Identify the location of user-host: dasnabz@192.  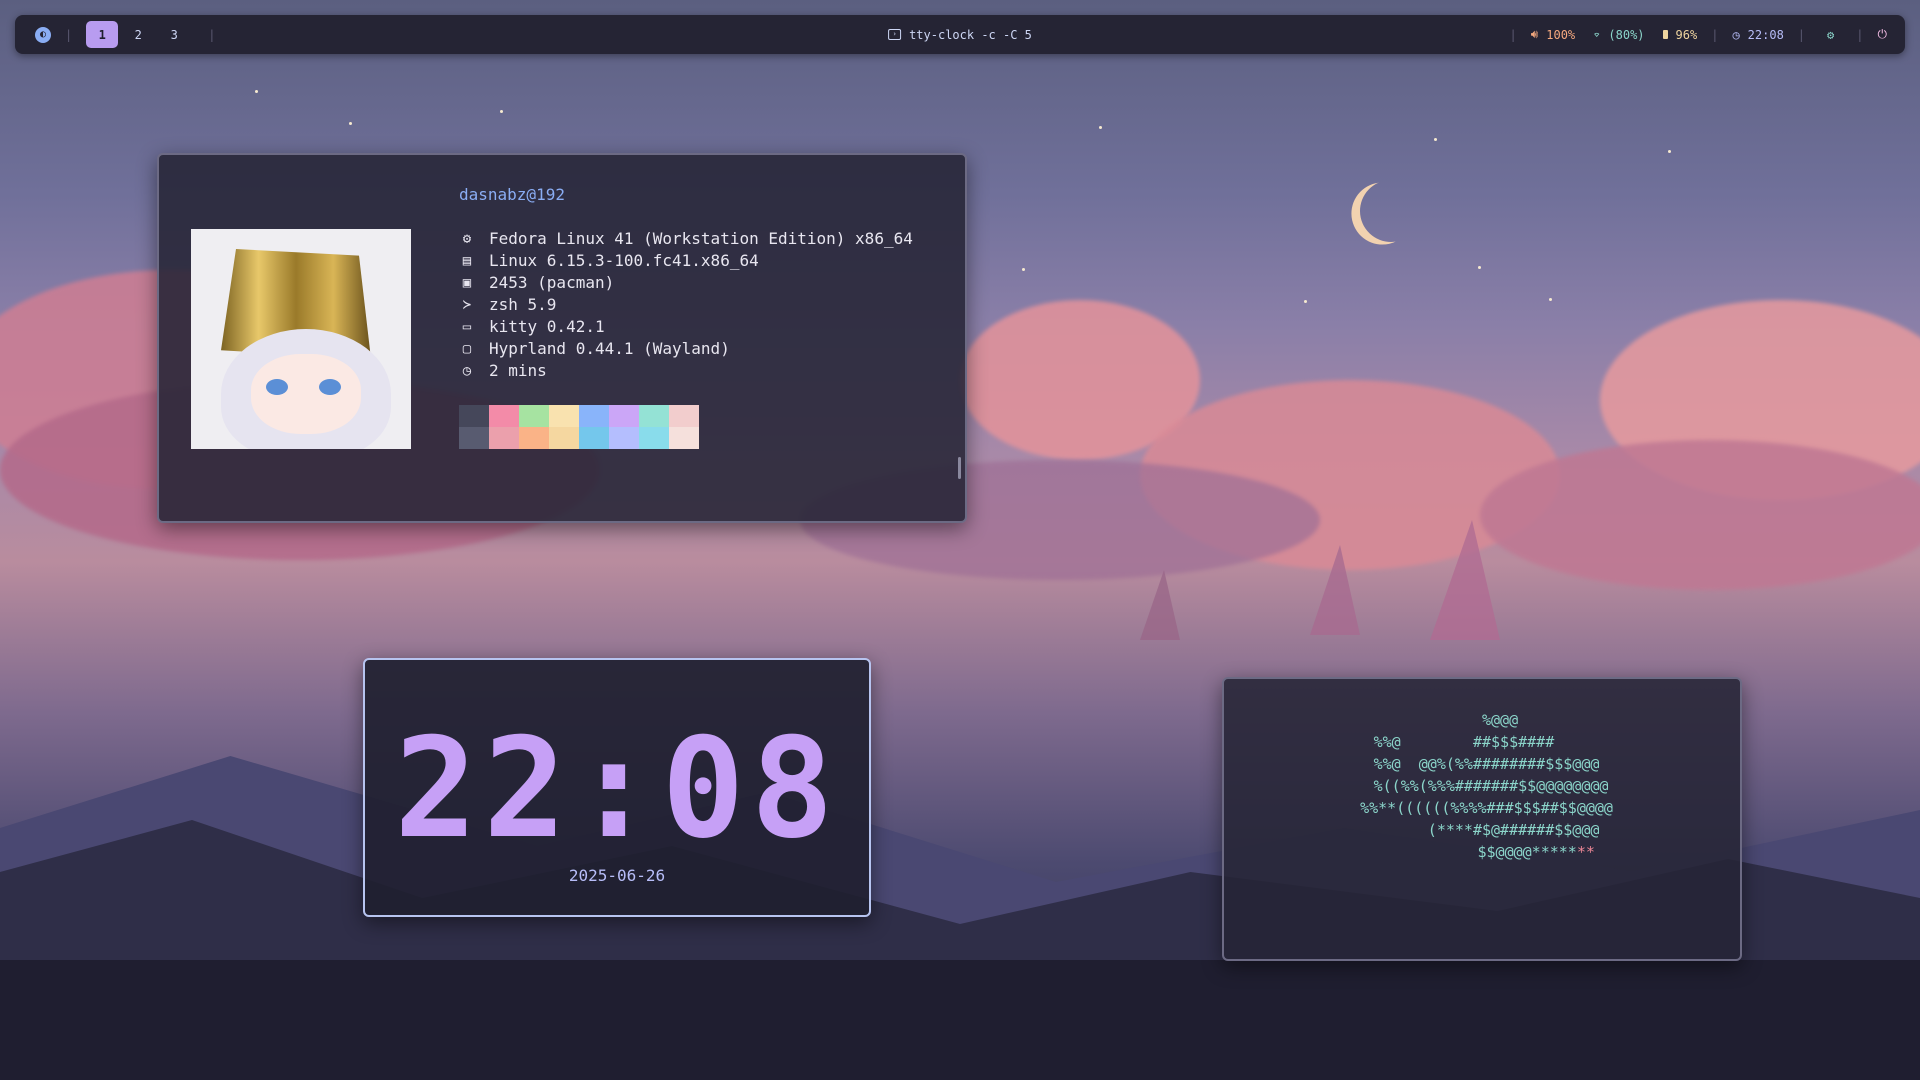
(512, 194).